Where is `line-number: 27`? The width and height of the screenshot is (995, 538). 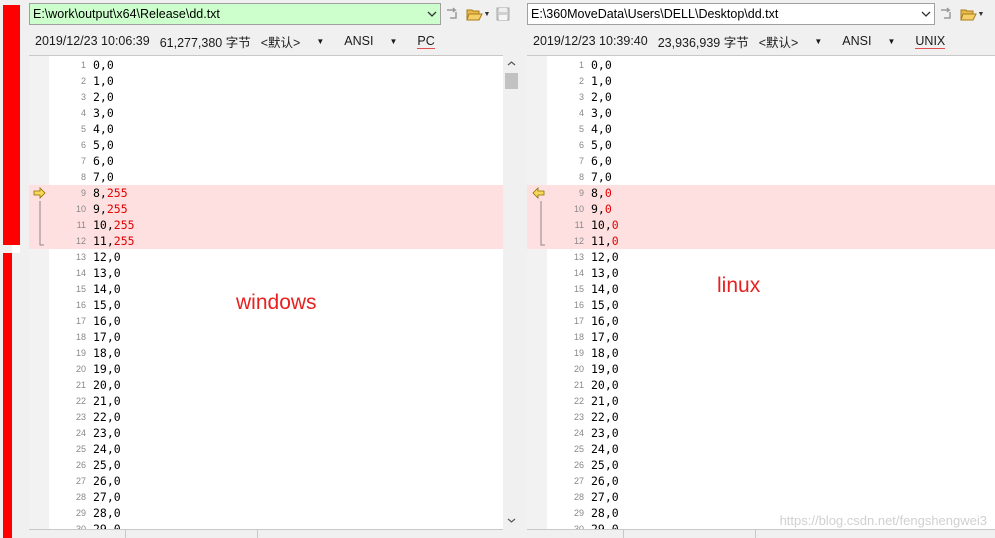
line-number: 27 is located at coordinates (80, 481).